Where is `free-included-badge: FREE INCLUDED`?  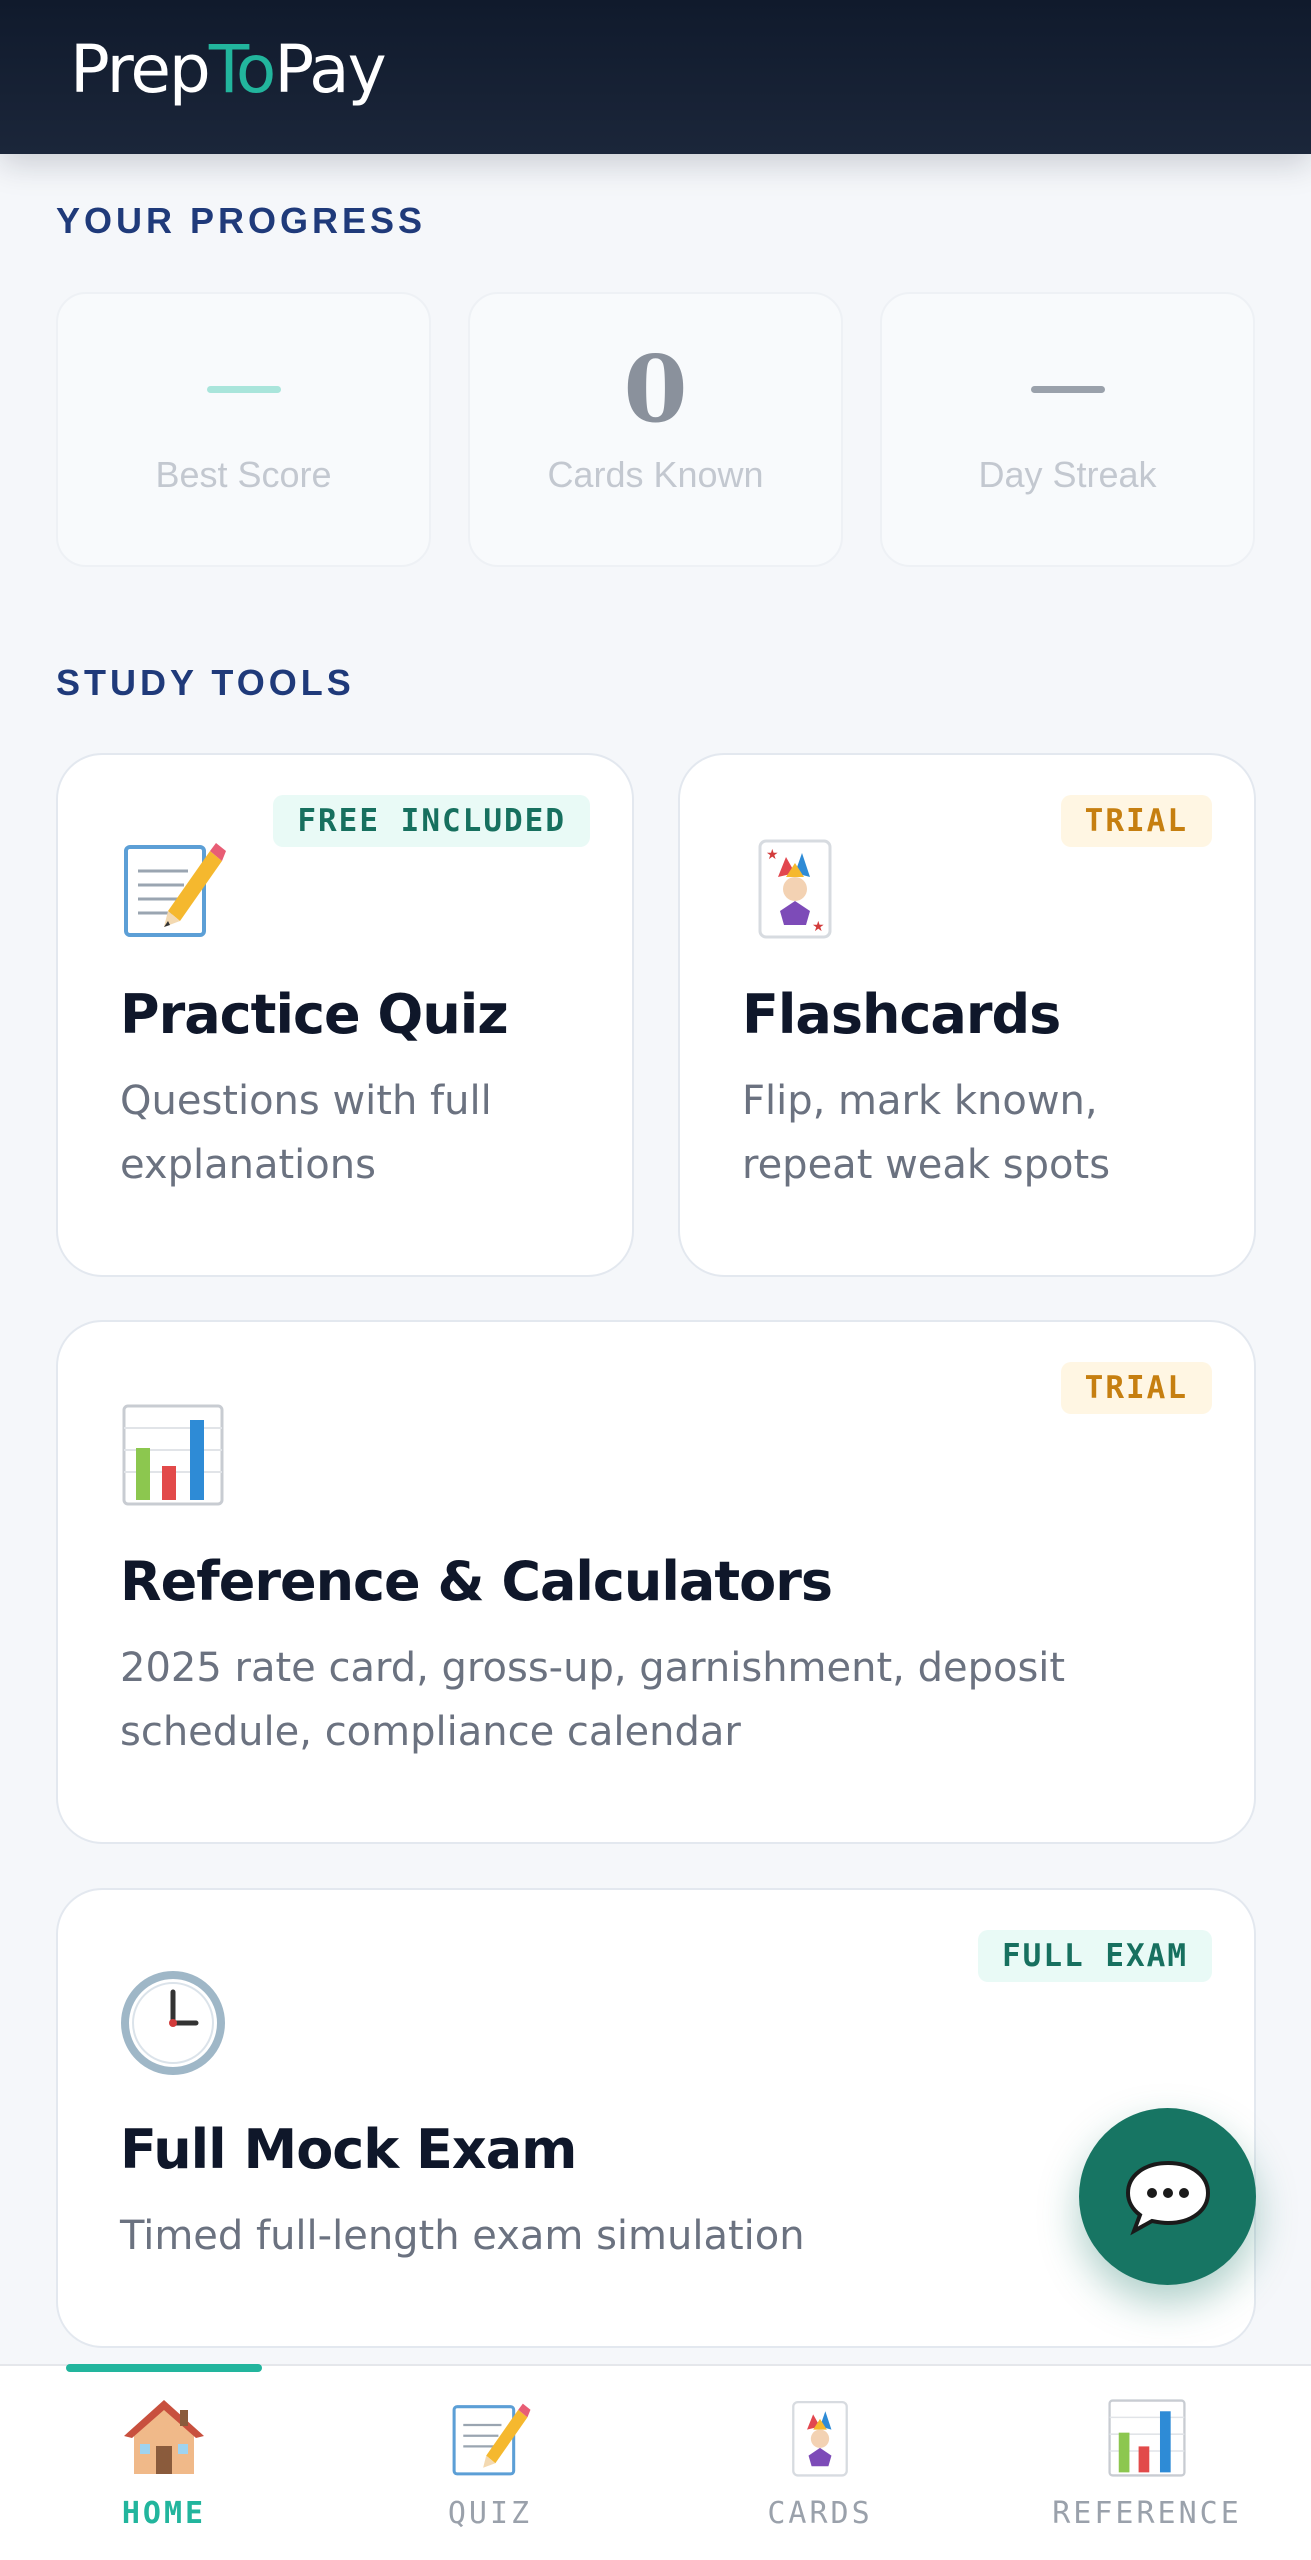 free-included-badge: FREE INCLUDED is located at coordinates (431, 821).